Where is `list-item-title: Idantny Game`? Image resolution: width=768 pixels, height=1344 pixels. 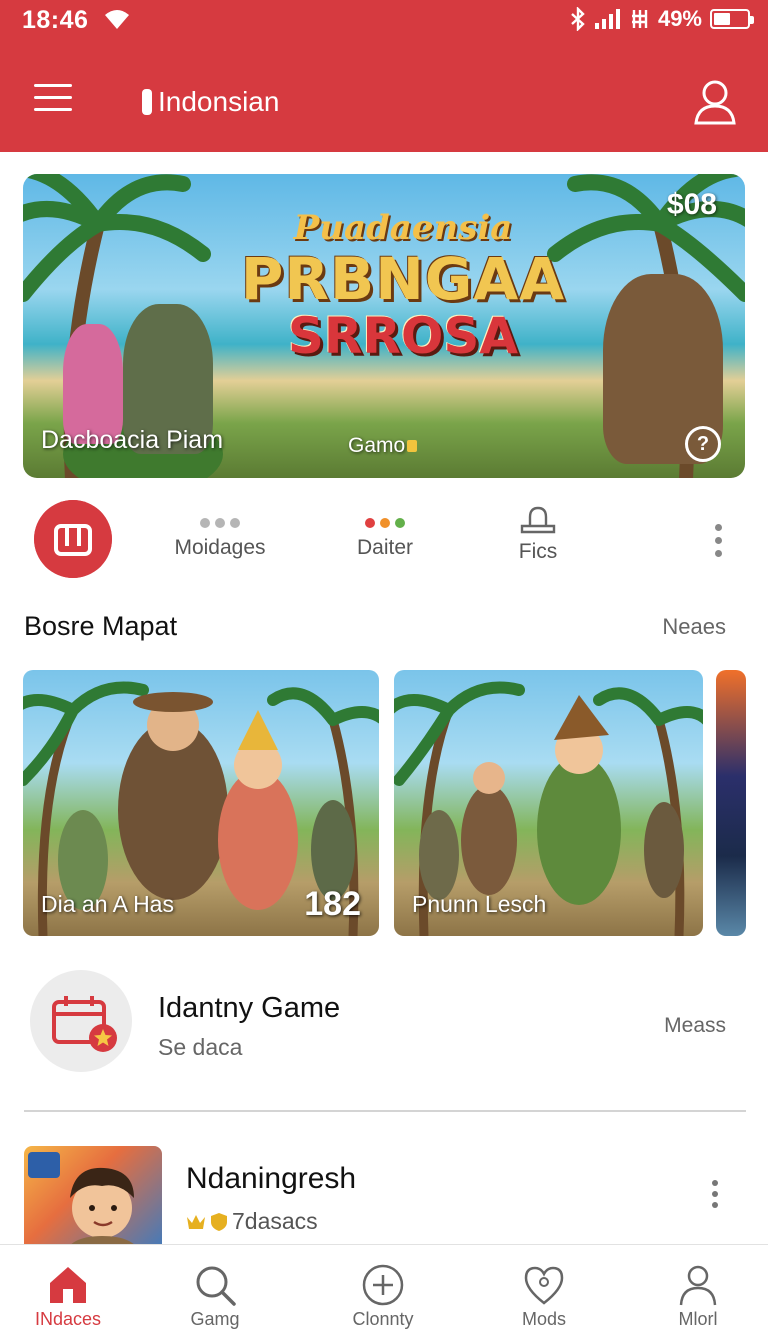 list-item-title: Idantny Game is located at coordinates (249, 1008).